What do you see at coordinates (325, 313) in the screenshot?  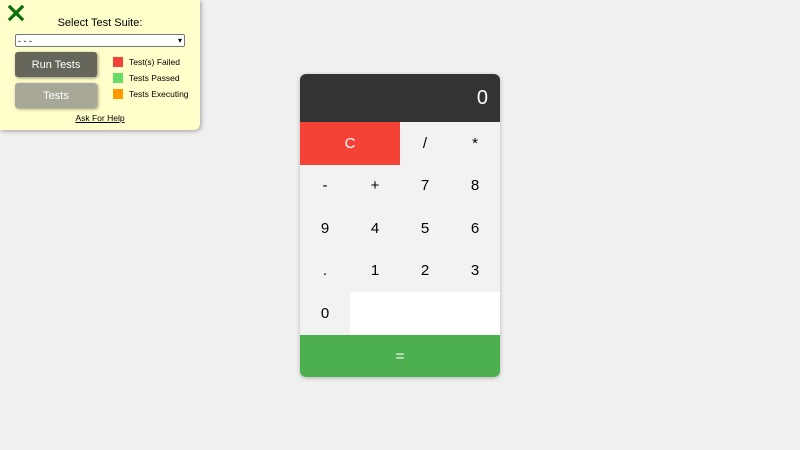 I see `zero-button: 0` at bounding box center [325, 313].